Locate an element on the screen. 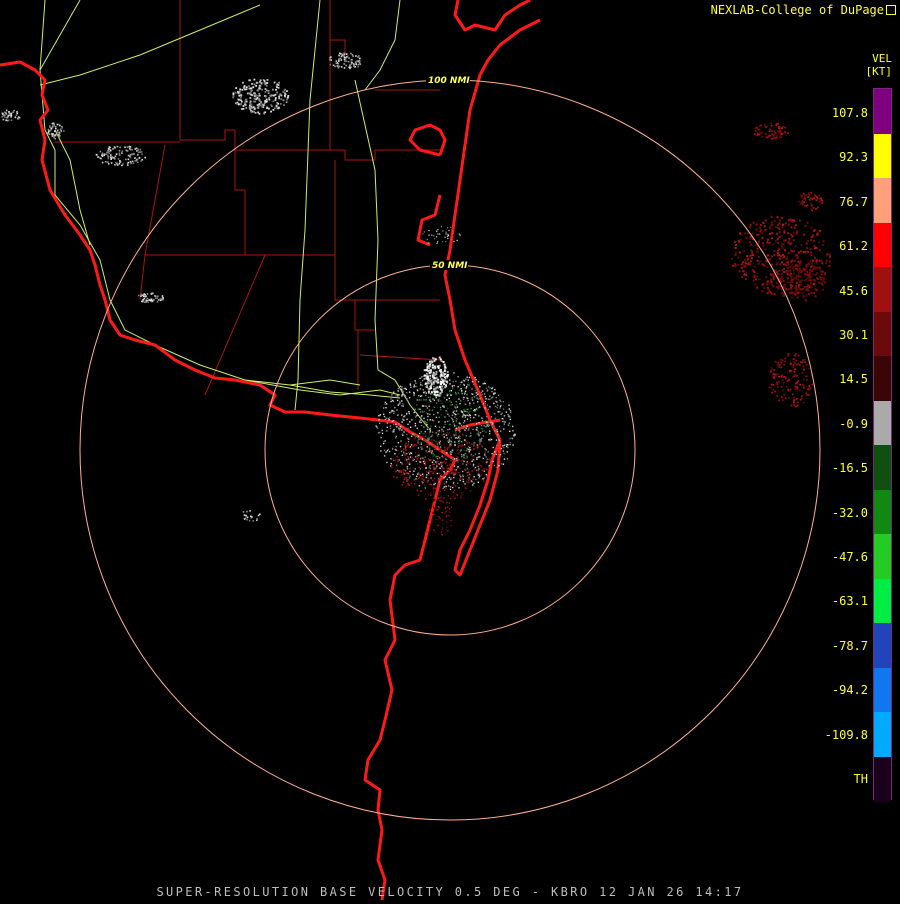 The width and height of the screenshot is (900, 904). range-ring-label-100: 100 NMI is located at coordinates (449, 81).